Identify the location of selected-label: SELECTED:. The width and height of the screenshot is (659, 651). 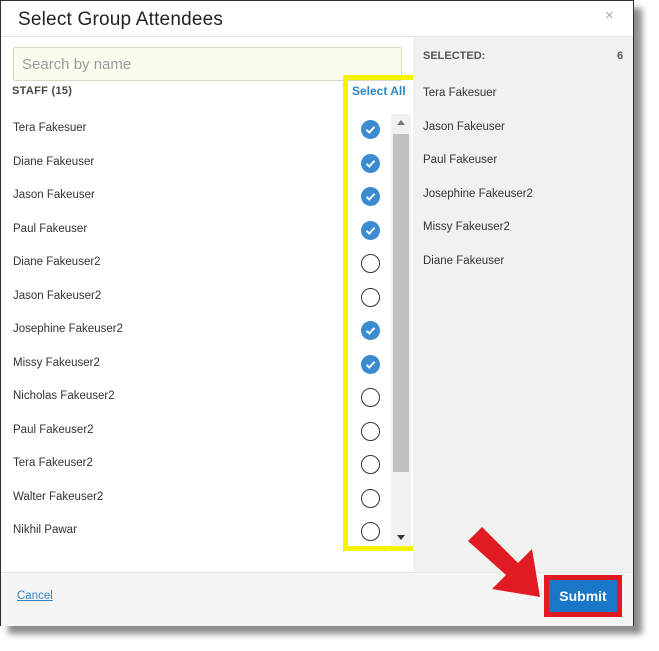
(454, 56).